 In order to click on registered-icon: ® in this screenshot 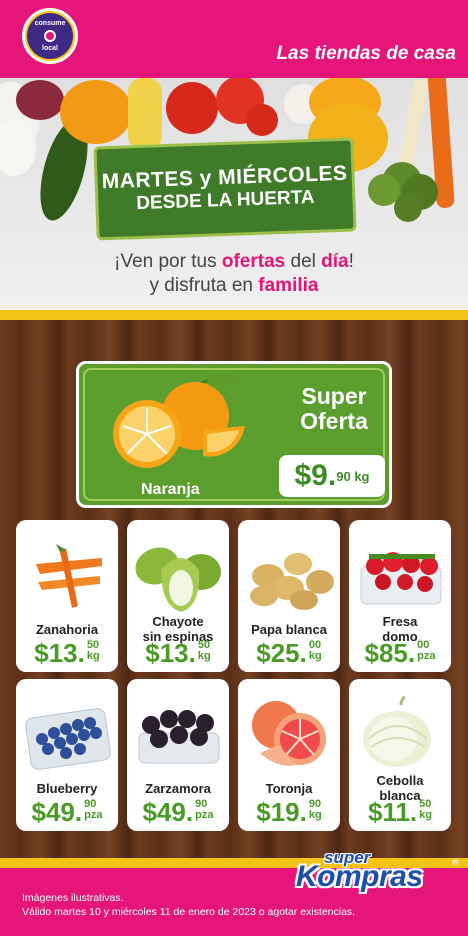, I will do `click(455, 863)`.